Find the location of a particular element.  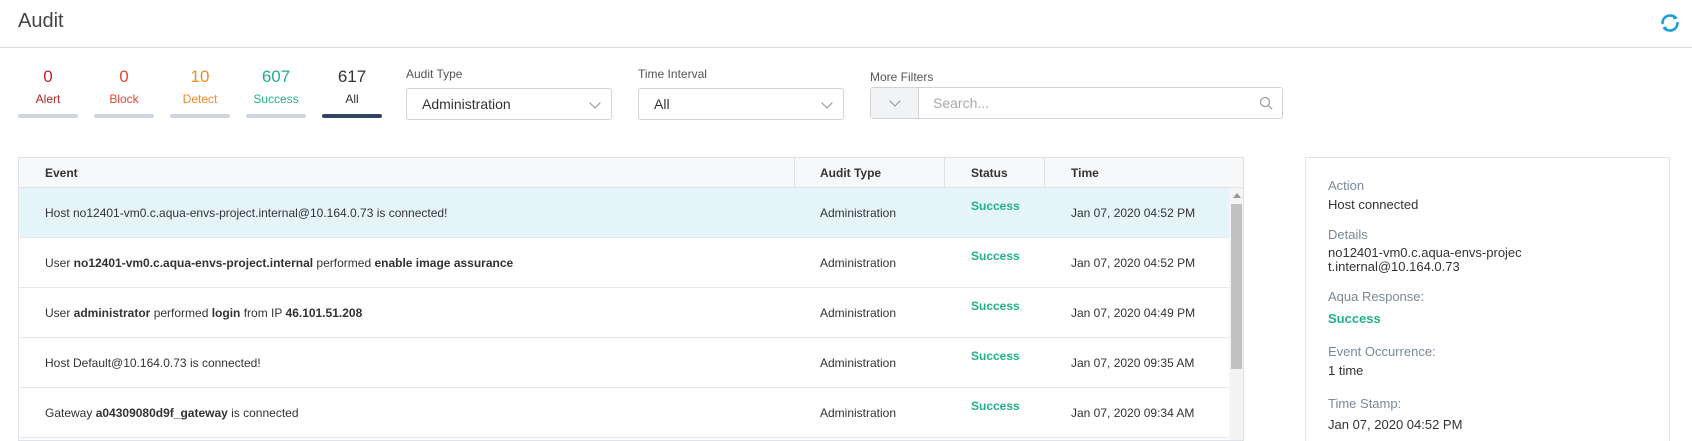

column-header-audit-type: Audit Type is located at coordinates (850, 173).